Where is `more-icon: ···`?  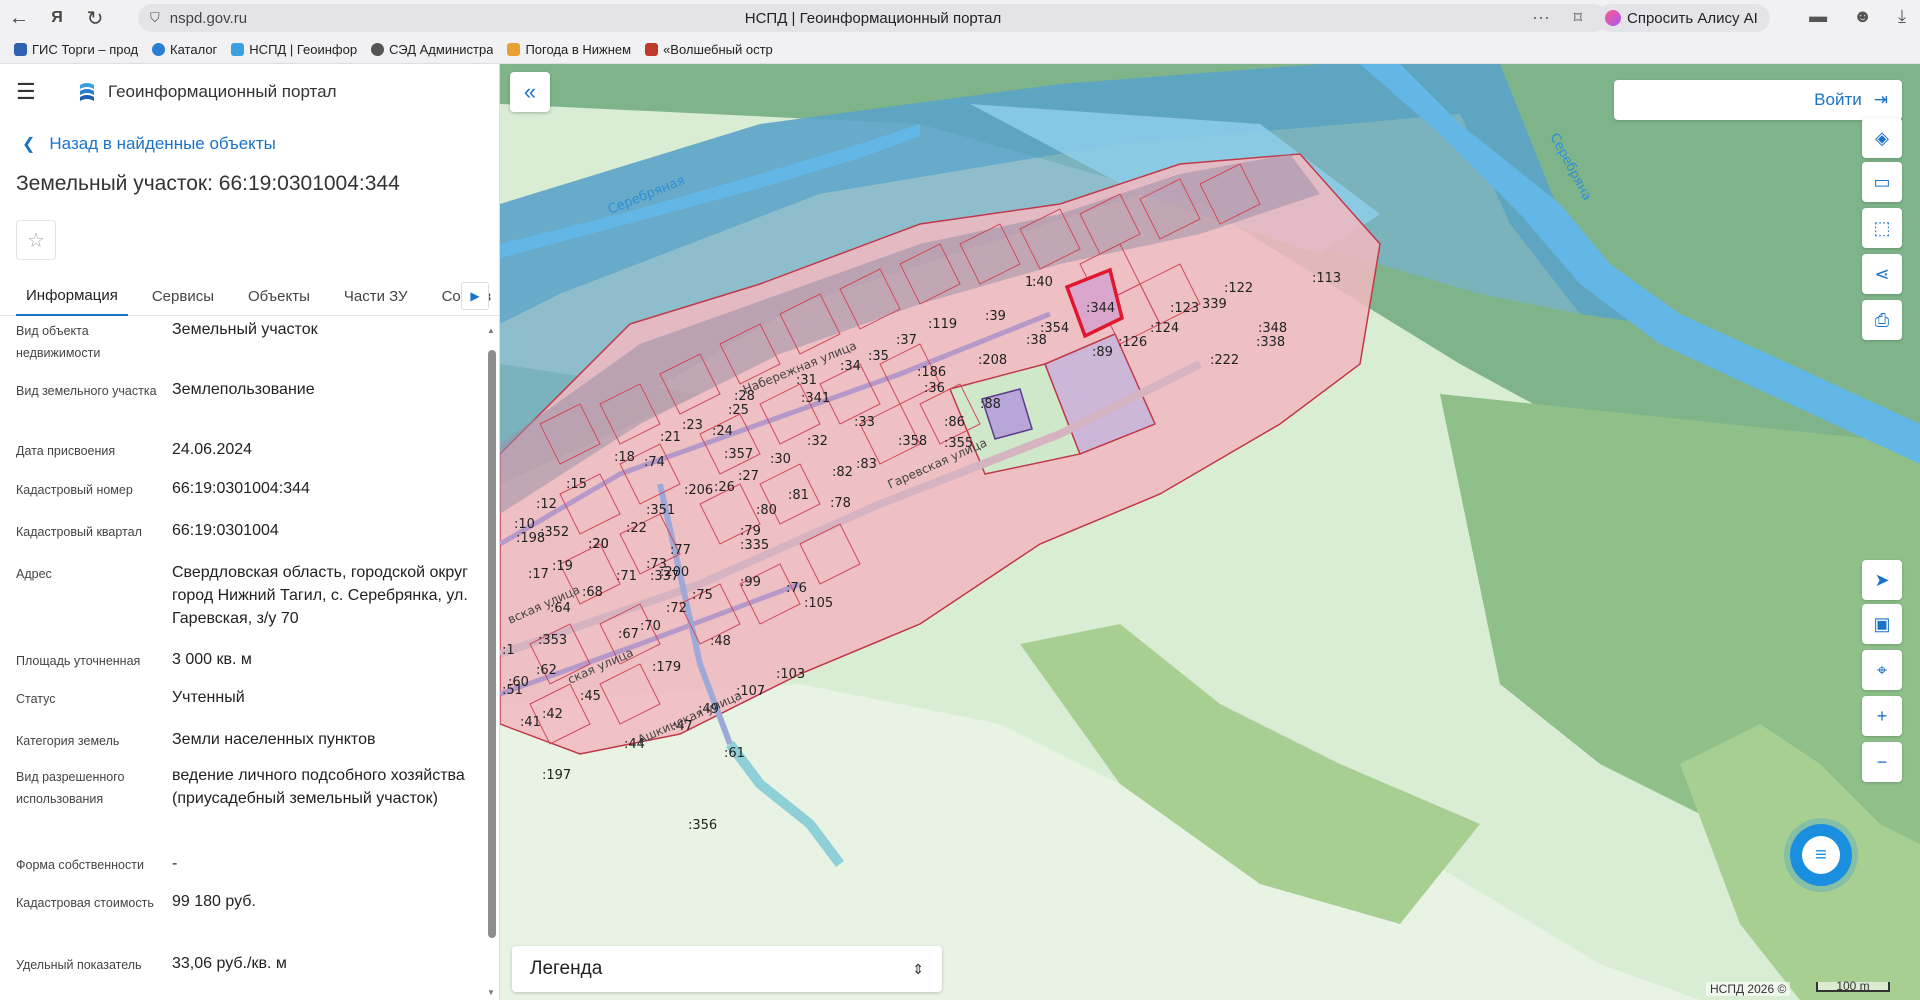
more-icon: ··· is located at coordinates (1541, 17).